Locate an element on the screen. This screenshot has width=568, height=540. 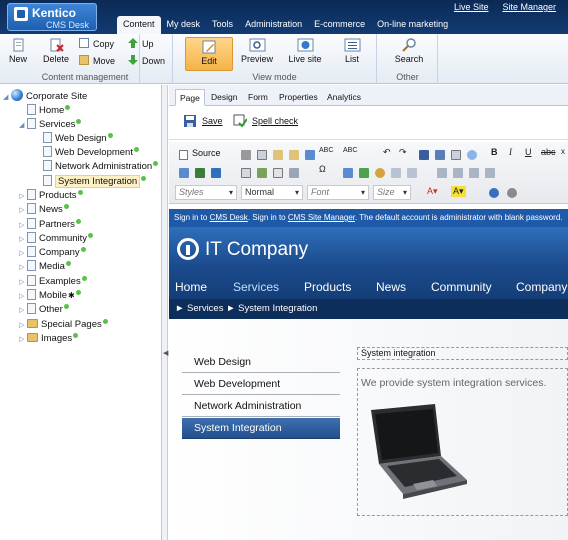
tree-node-media: ▷ Media is located at coordinates (45, 266).